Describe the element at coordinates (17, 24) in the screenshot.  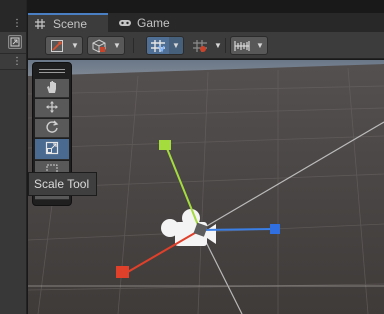
I see `kebab-menu-icon: ⋮` at that location.